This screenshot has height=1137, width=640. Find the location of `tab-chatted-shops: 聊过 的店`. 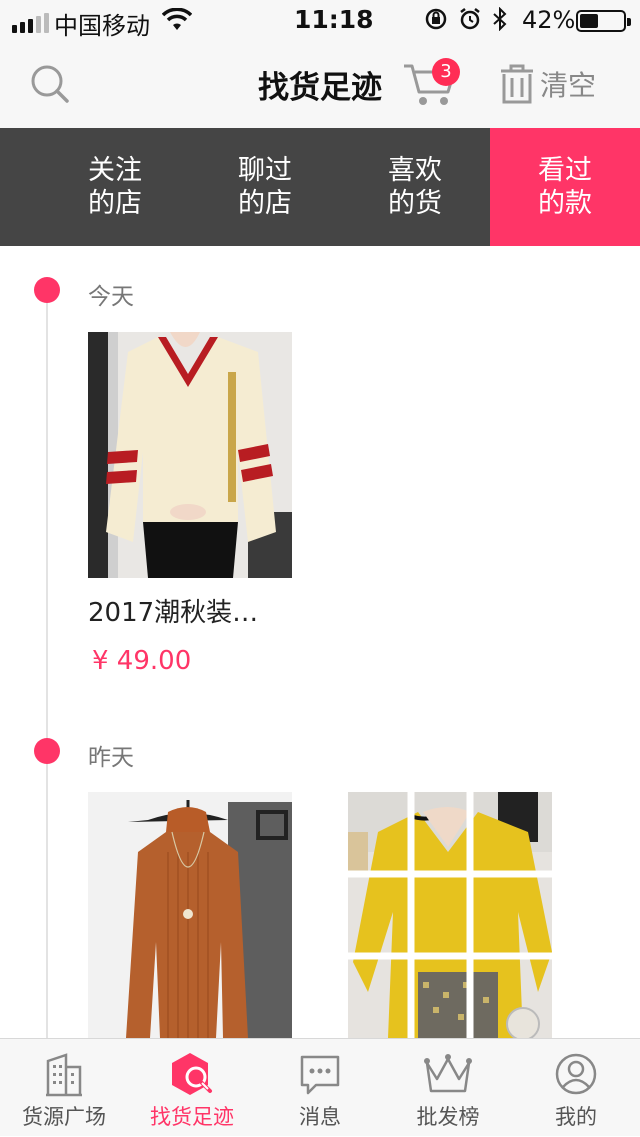

tab-chatted-shops: 聊过 的店 is located at coordinates (265, 187).